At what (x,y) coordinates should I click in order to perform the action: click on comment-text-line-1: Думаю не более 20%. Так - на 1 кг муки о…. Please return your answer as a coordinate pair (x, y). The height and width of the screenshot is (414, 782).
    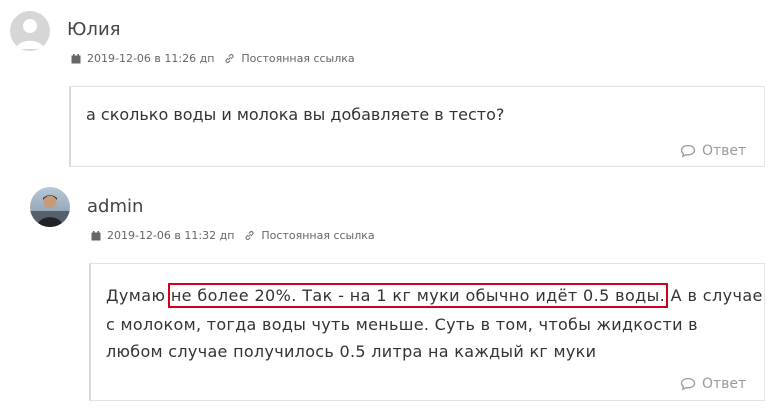
    Looking at the image, I should click on (434, 295).